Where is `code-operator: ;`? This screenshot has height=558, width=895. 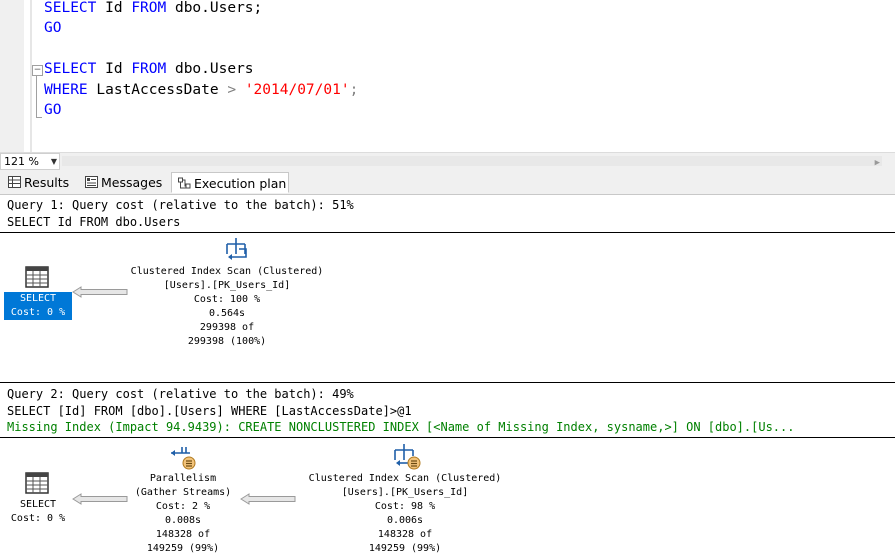
code-operator: ; is located at coordinates (354, 90).